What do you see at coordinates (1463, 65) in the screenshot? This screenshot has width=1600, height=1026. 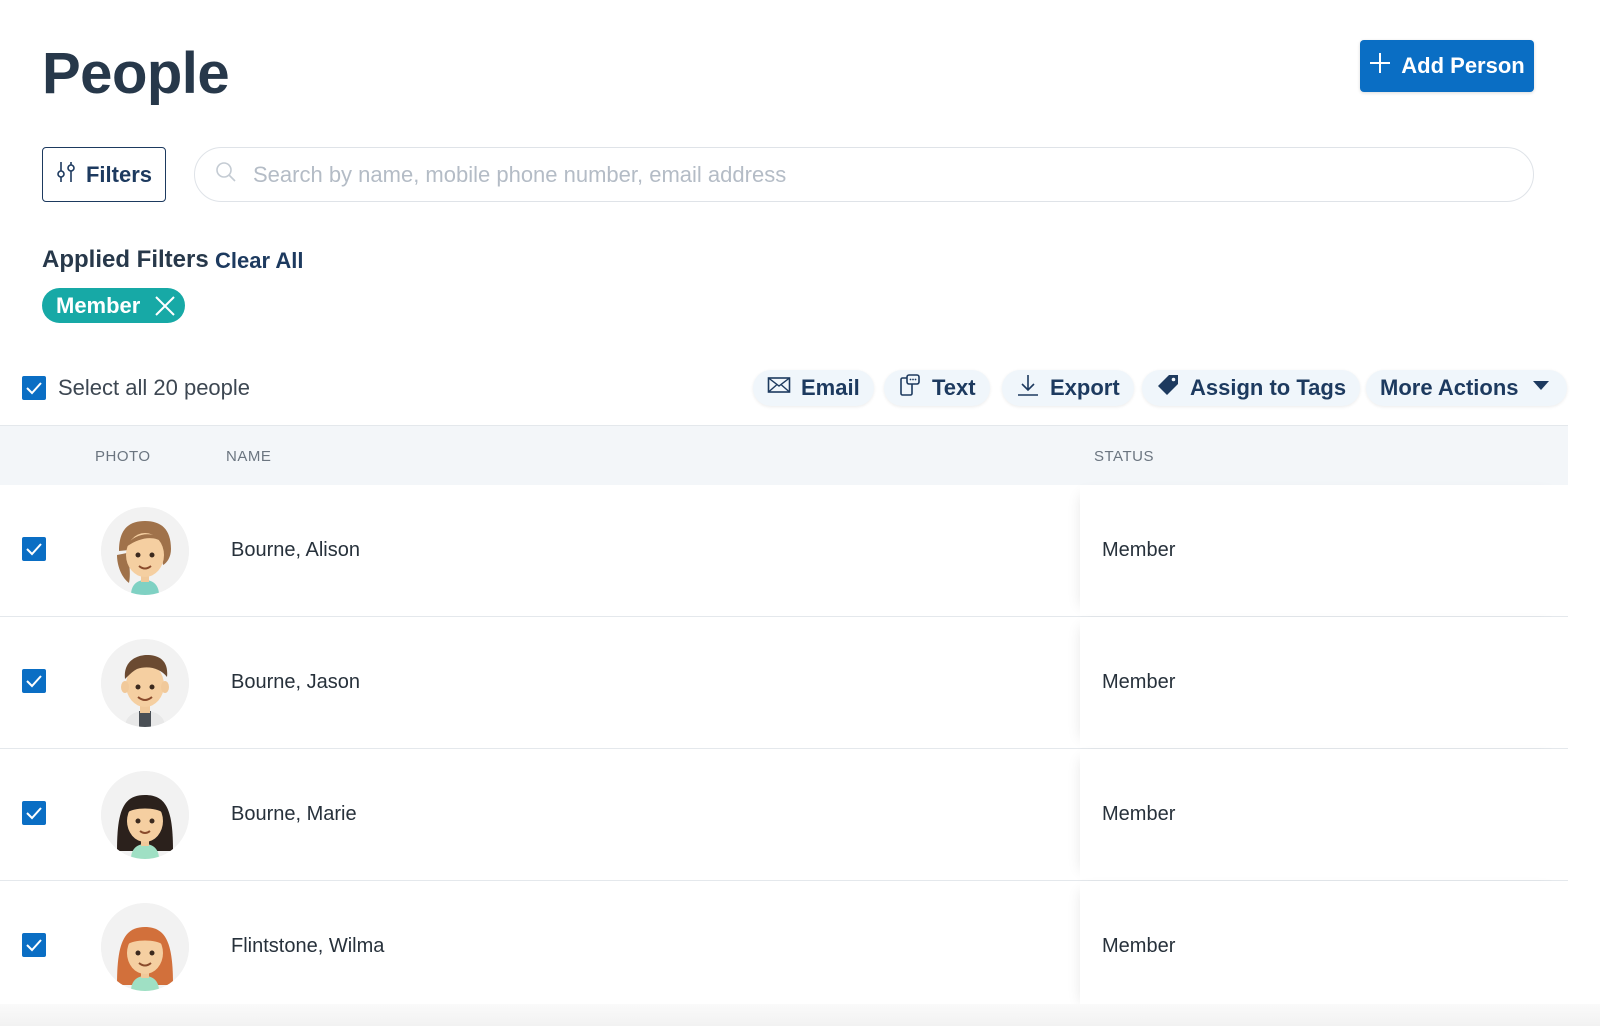 I see `add-person-label: Add Person` at bounding box center [1463, 65].